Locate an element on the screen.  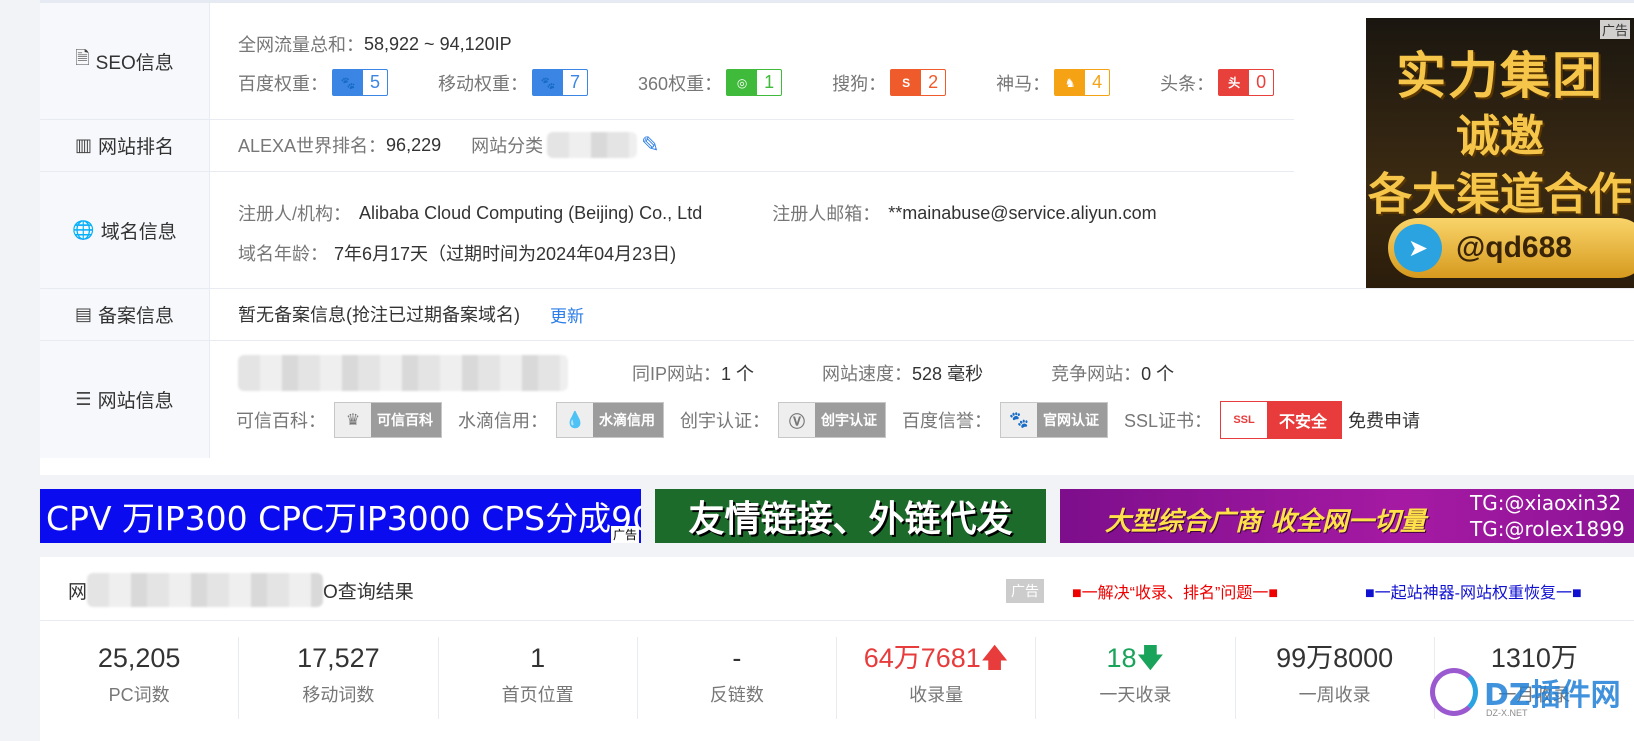
edit-icon: ✎ is located at coordinates (650, 145).